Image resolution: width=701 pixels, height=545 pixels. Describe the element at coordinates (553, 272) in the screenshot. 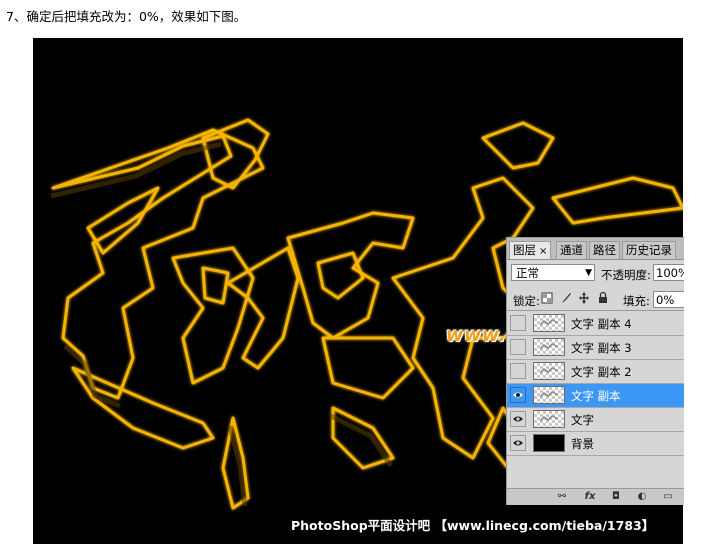

I see `blend-mode-select: 正常 ▼` at that location.